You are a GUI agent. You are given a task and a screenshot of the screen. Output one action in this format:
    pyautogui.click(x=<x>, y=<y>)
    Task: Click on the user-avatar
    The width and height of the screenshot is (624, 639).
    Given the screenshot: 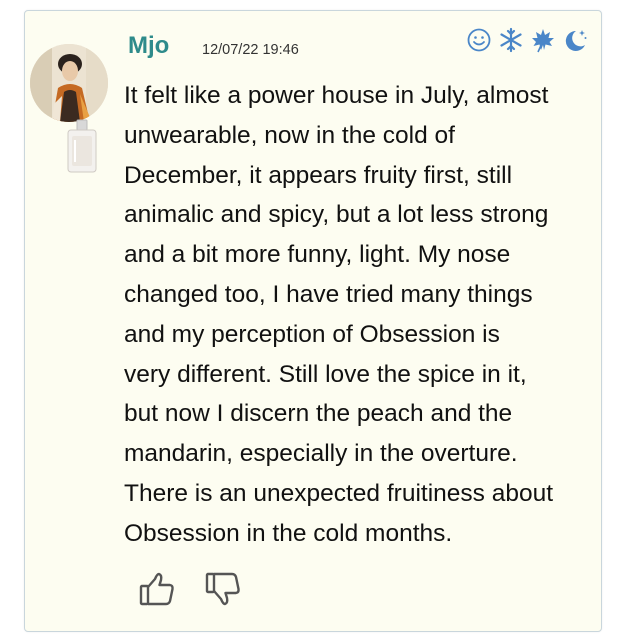 What is the action you would take?
    pyautogui.click(x=69, y=83)
    